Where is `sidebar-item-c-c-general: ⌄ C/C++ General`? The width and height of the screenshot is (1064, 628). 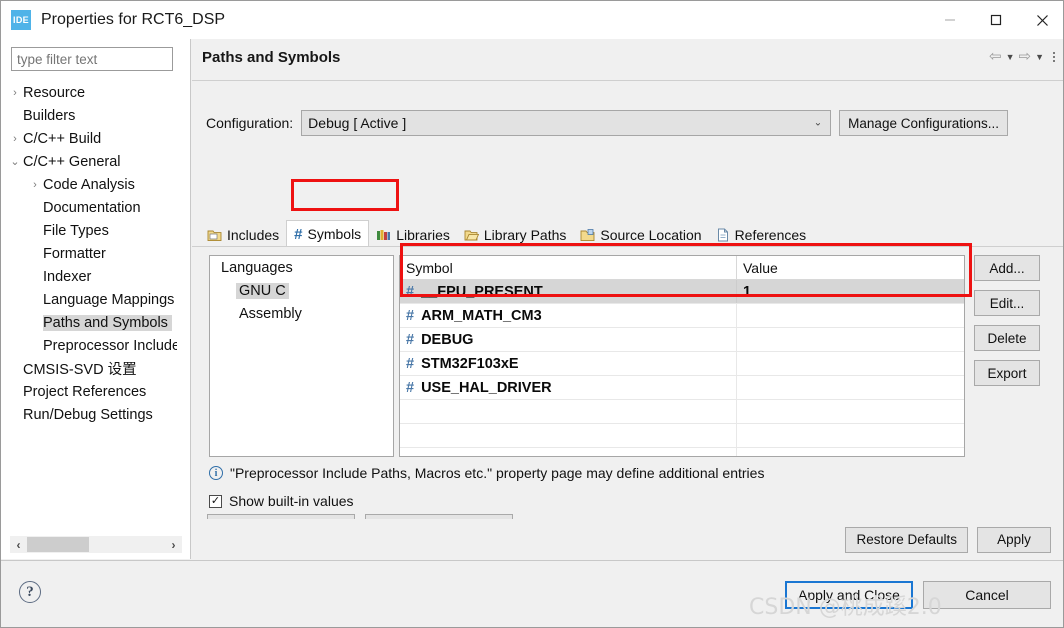
sidebar-item-c-c-general: ⌄ C/C++ General is located at coordinates (89, 161).